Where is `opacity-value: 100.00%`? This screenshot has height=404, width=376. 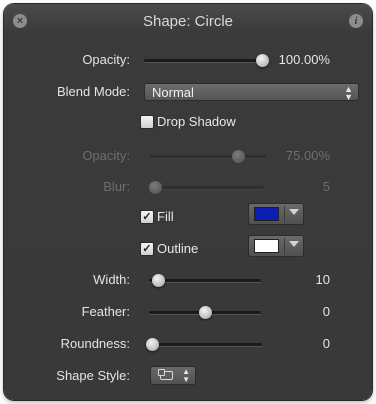
opacity-value: 100.00% is located at coordinates (304, 59).